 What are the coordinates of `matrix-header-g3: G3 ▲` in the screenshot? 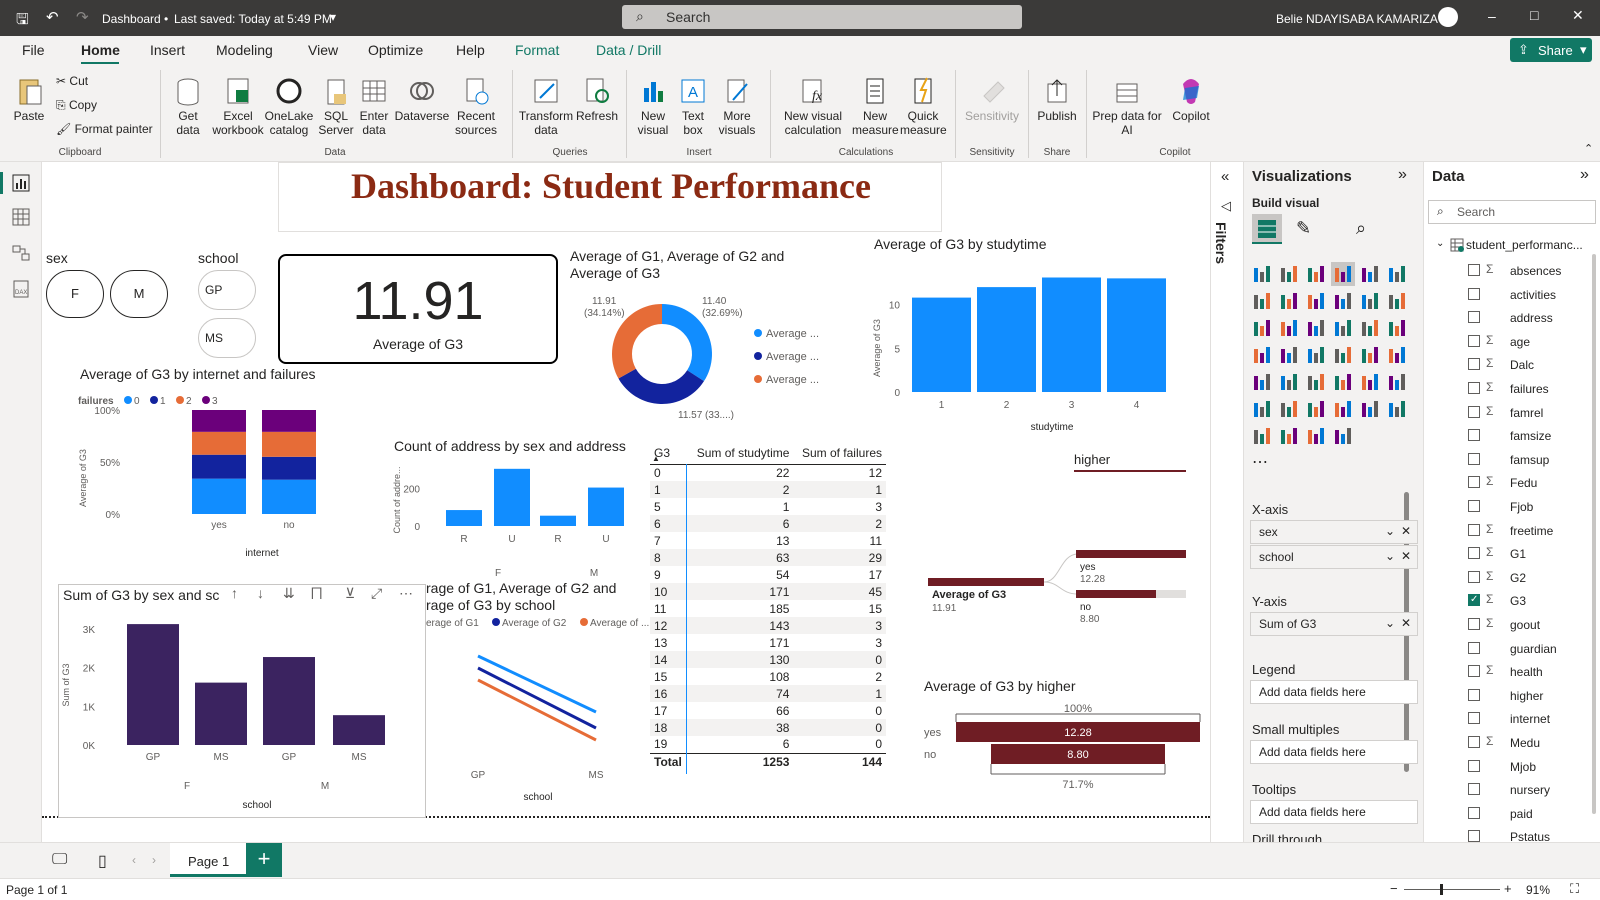 It's located at (669, 453).